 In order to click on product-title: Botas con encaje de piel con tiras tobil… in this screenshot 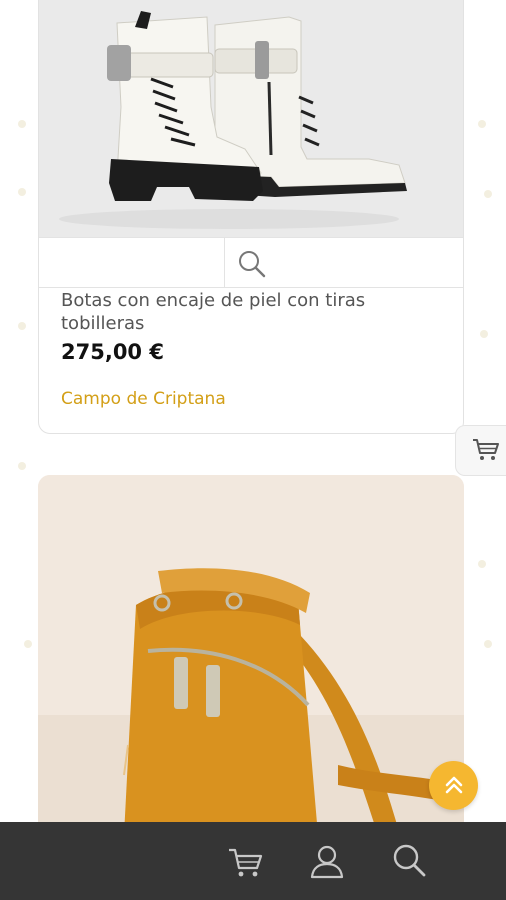, I will do `click(251, 312)`.